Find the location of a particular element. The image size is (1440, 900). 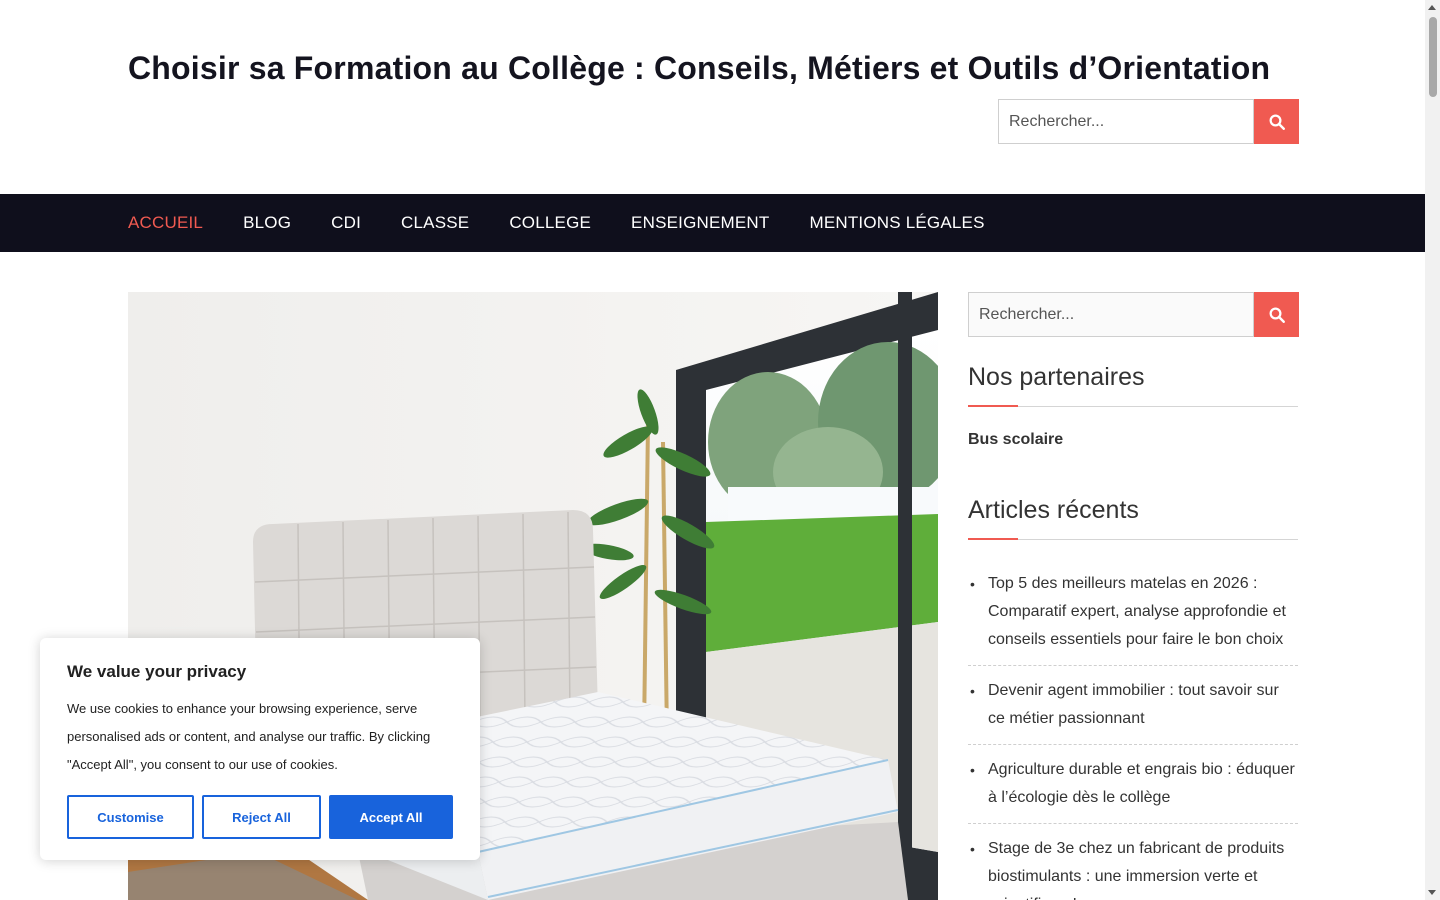

header-search is located at coordinates (1148, 121).